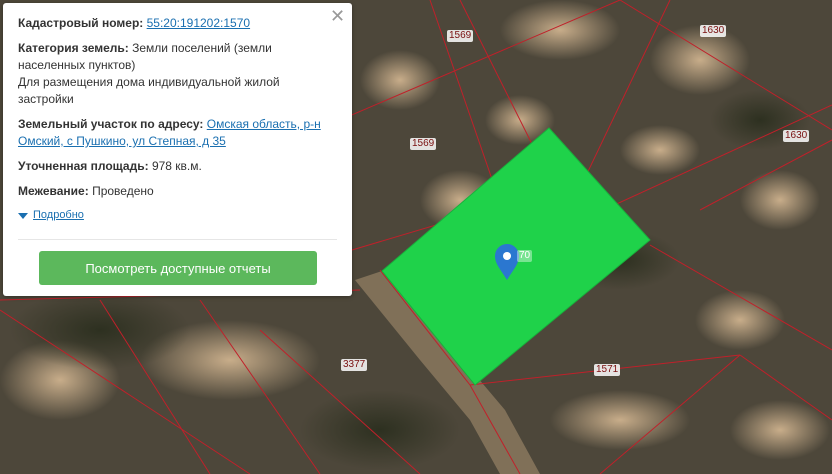 The height and width of the screenshot is (474, 832). What do you see at coordinates (198, 23) in the screenshot?
I see `cadastral-number-link: 55:20:191202:1570` at bounding box center [198, 23].